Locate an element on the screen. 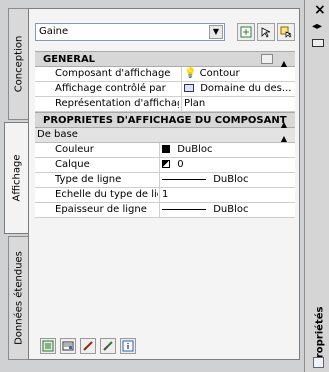  pickadd-icon is located at coordinates (286, 32).